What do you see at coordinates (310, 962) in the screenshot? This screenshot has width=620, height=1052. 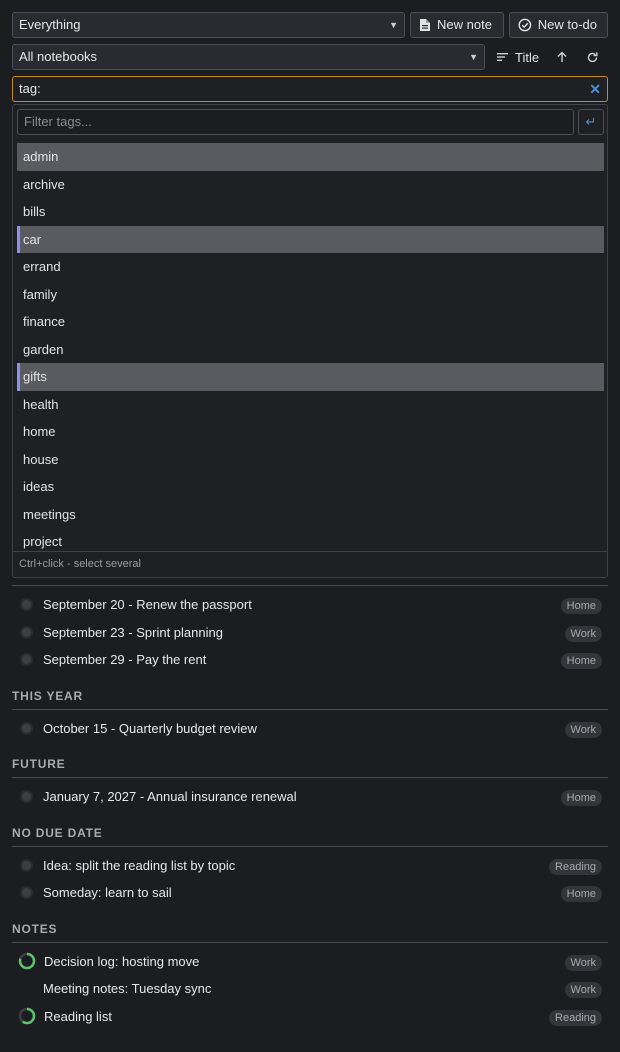 I see `note-row: Decision log: hosting move Work` at bounding box center [310, 962].